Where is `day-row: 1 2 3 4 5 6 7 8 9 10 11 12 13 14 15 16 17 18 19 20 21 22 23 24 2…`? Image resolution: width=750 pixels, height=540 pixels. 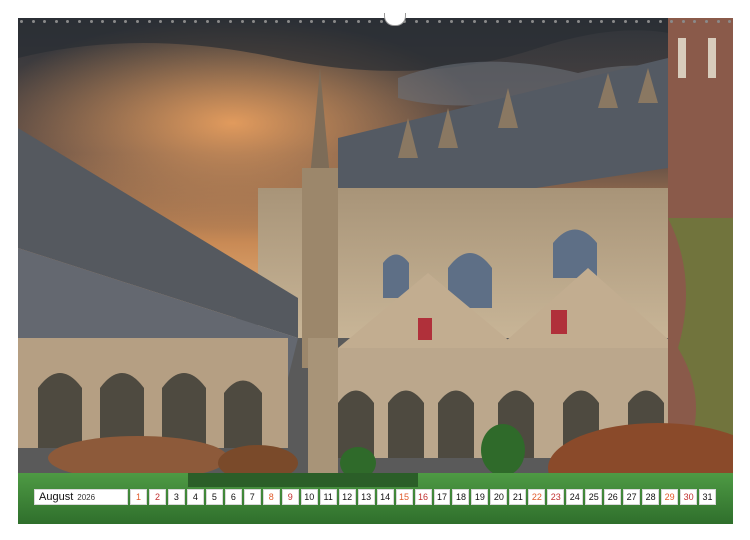
day-row: 1 2 3 4 5 6 7 8 9 10 11 12 13 14 15 16 17 18 19 20 21 22 23 24 2… is located at coordinates (423, 497).